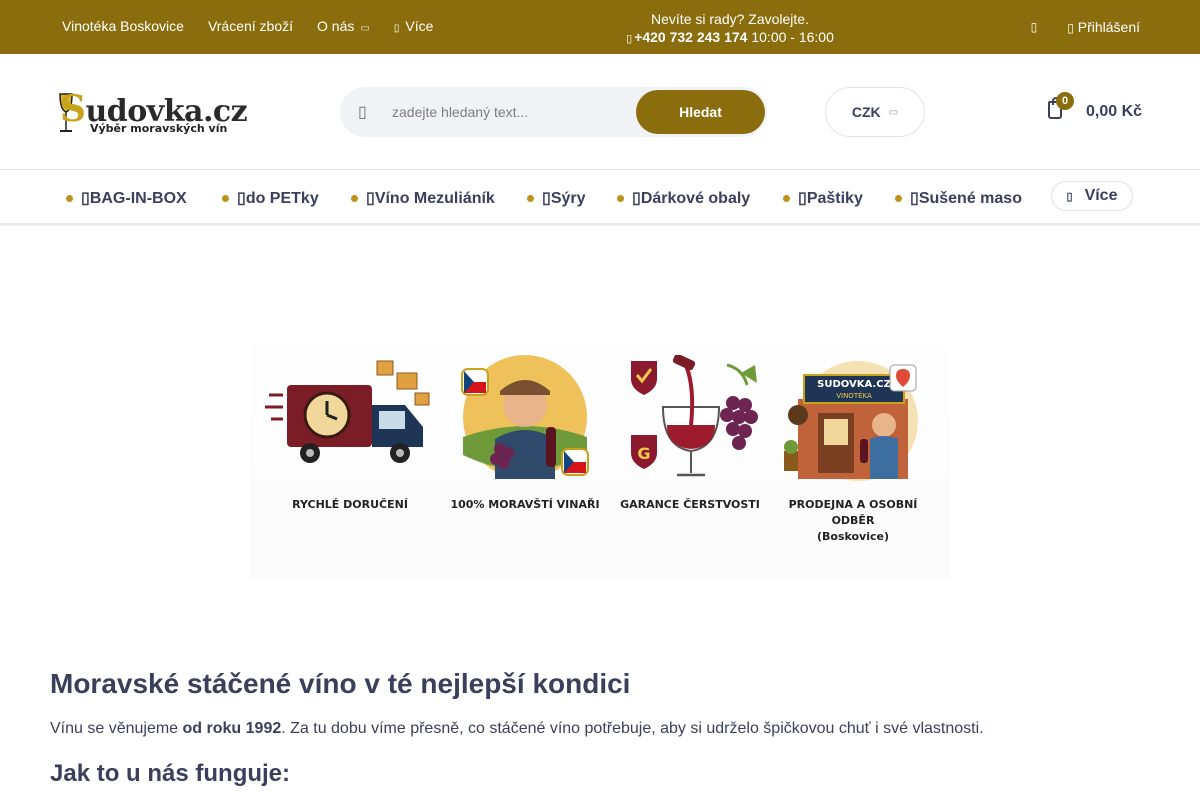  I want to click on feature-moravian-winemakers: 100% MORAVŠTÍ VINAŘI, so click(525, 434).